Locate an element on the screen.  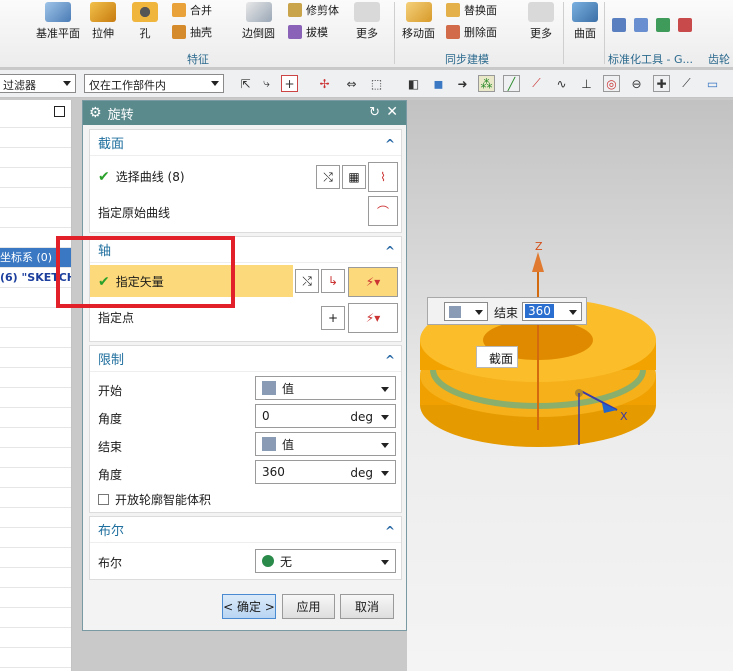
start-type-dropdown: 值 is located at coordinates (325, 388).